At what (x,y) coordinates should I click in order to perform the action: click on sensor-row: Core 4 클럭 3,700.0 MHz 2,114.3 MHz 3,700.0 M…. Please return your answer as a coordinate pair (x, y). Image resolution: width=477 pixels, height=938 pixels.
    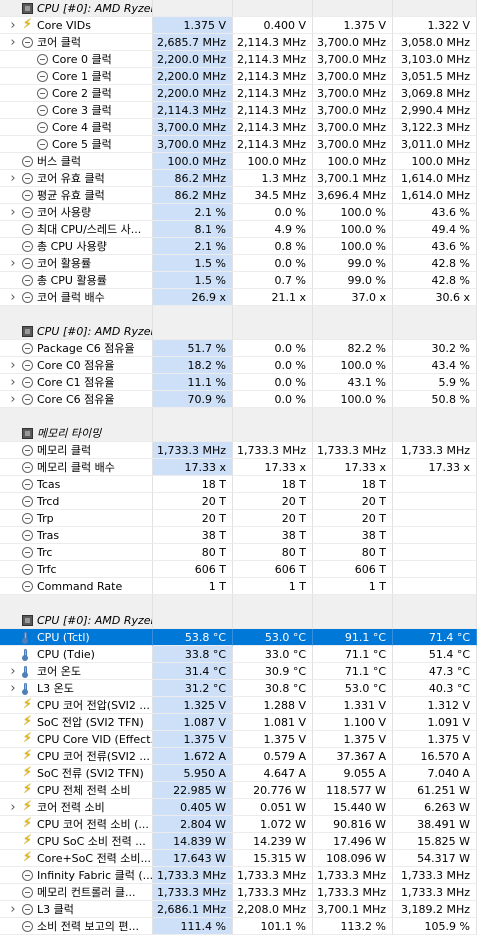
    Looking at the image, I should click on (238, 127).